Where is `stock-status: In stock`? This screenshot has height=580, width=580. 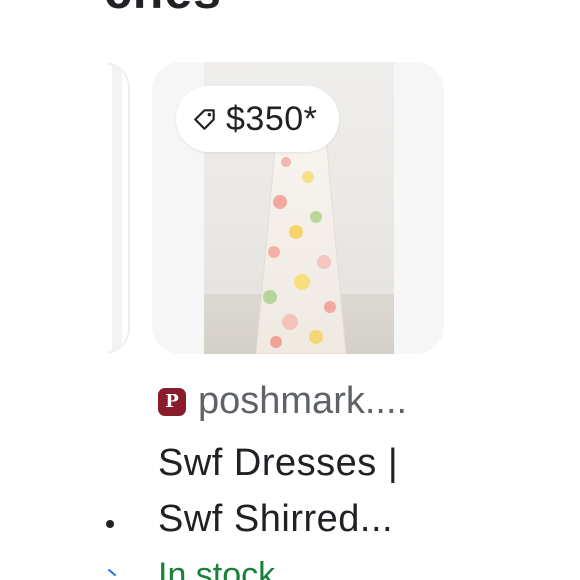 stock-status: In stock is located at coordinates (217, 568).